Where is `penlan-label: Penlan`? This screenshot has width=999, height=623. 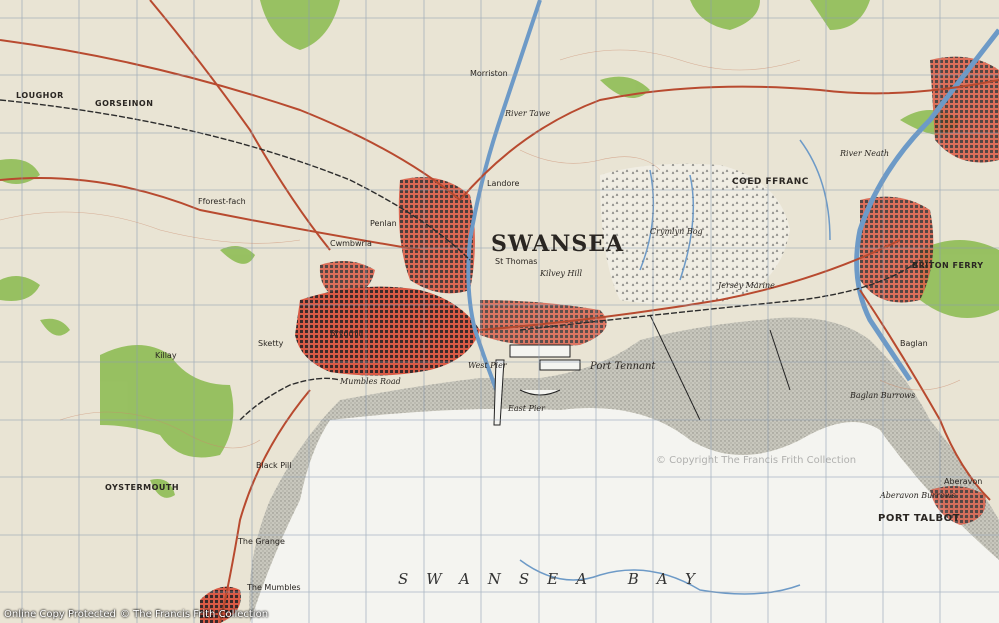
penlan-label: Penlan is located at coordinates (383, 223).